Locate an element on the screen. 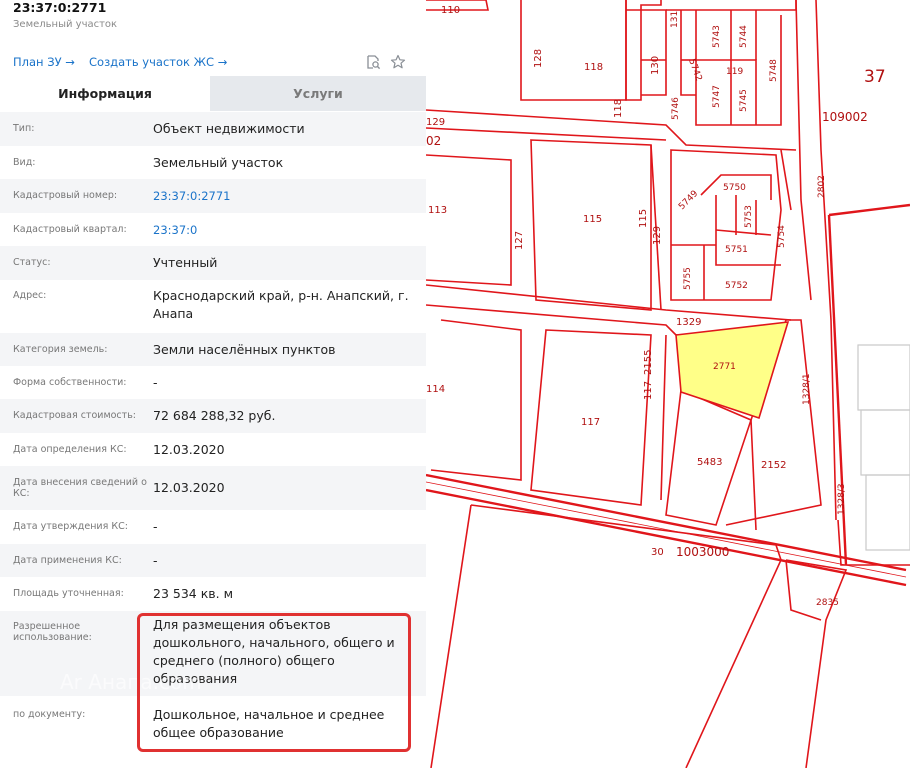 The height and width of the screenshot is (768, 910). row-label: Кадастровый квартал: is located at coordinates (70, 229).